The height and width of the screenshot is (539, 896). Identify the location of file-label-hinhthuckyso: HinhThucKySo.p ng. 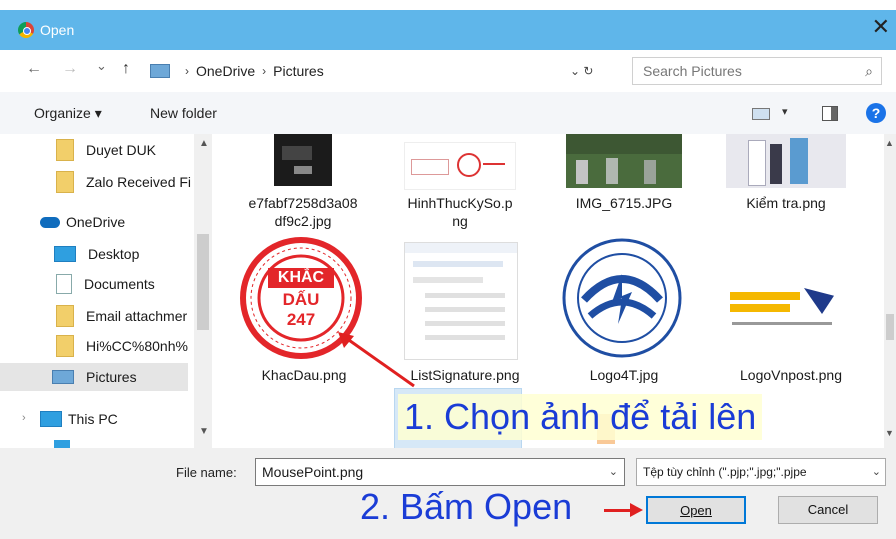
(460, 212).